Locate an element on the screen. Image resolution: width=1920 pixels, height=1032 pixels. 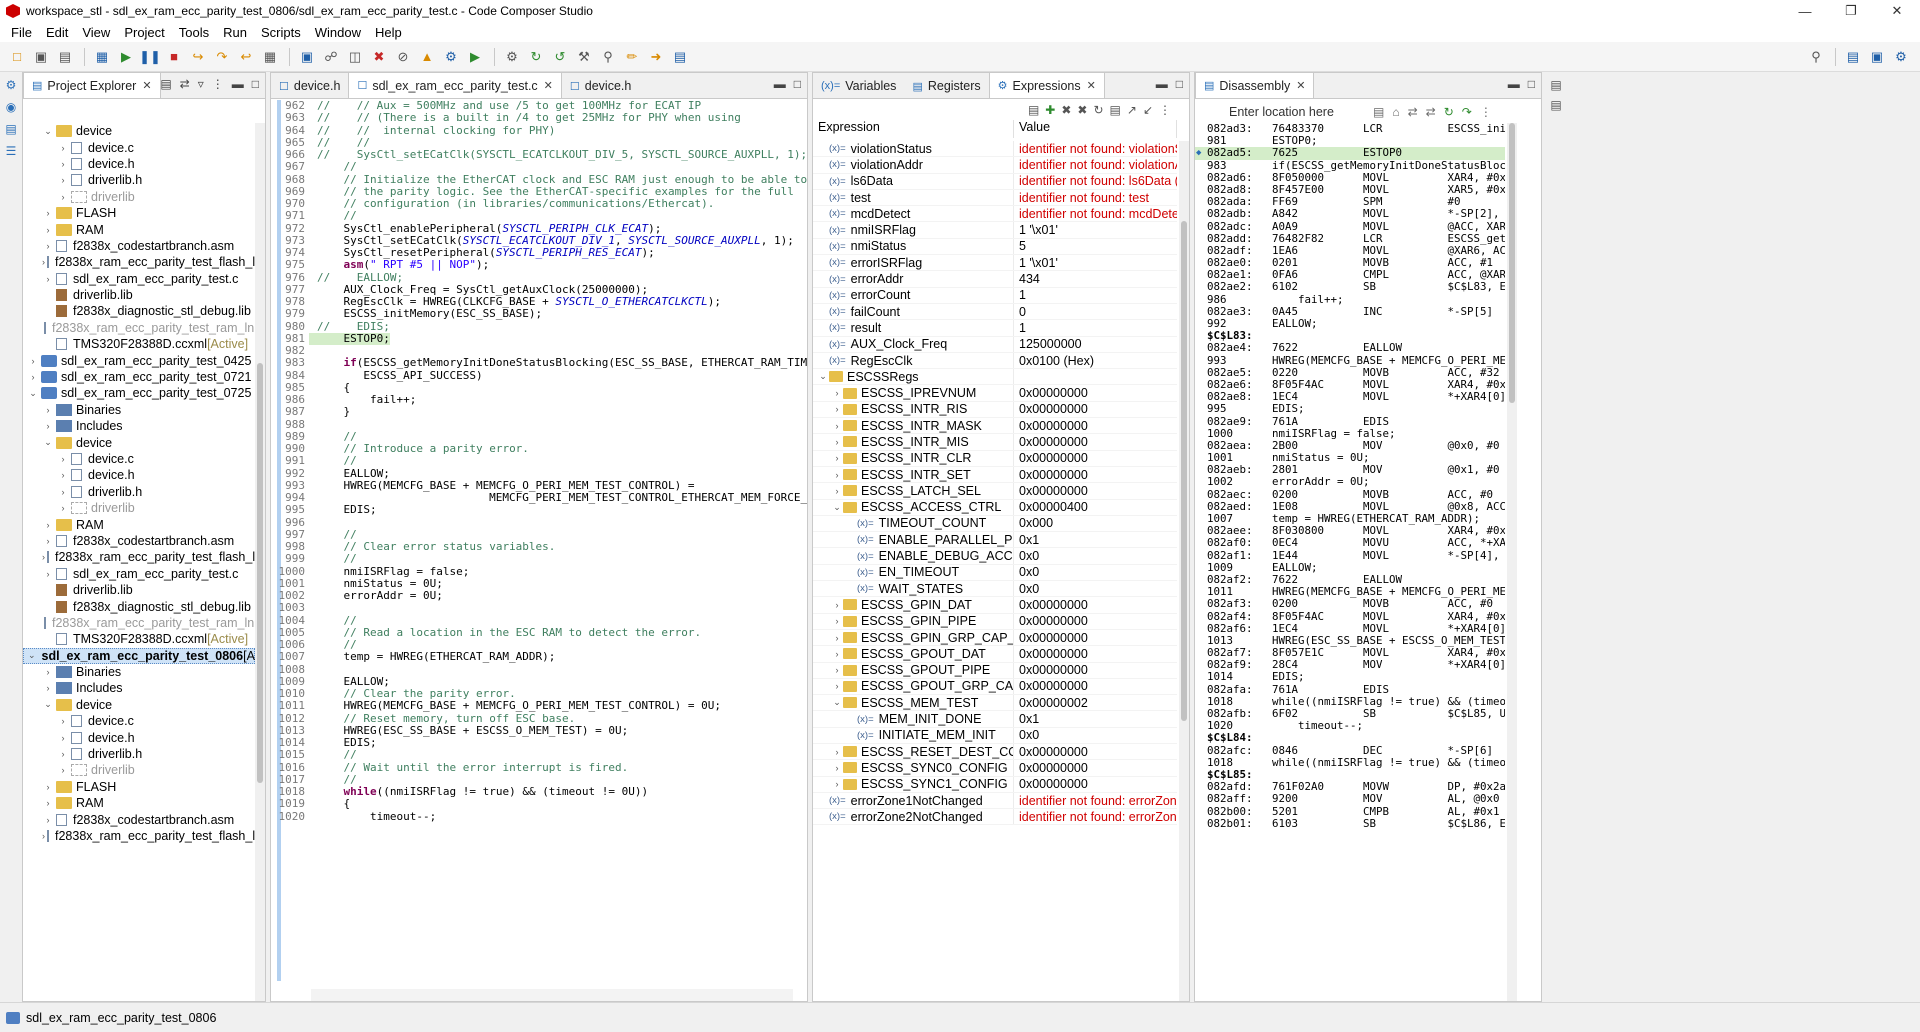
expression-row: (x)= TIMEOUT_COUNT 0x000 is located at coordinates (995, 524).